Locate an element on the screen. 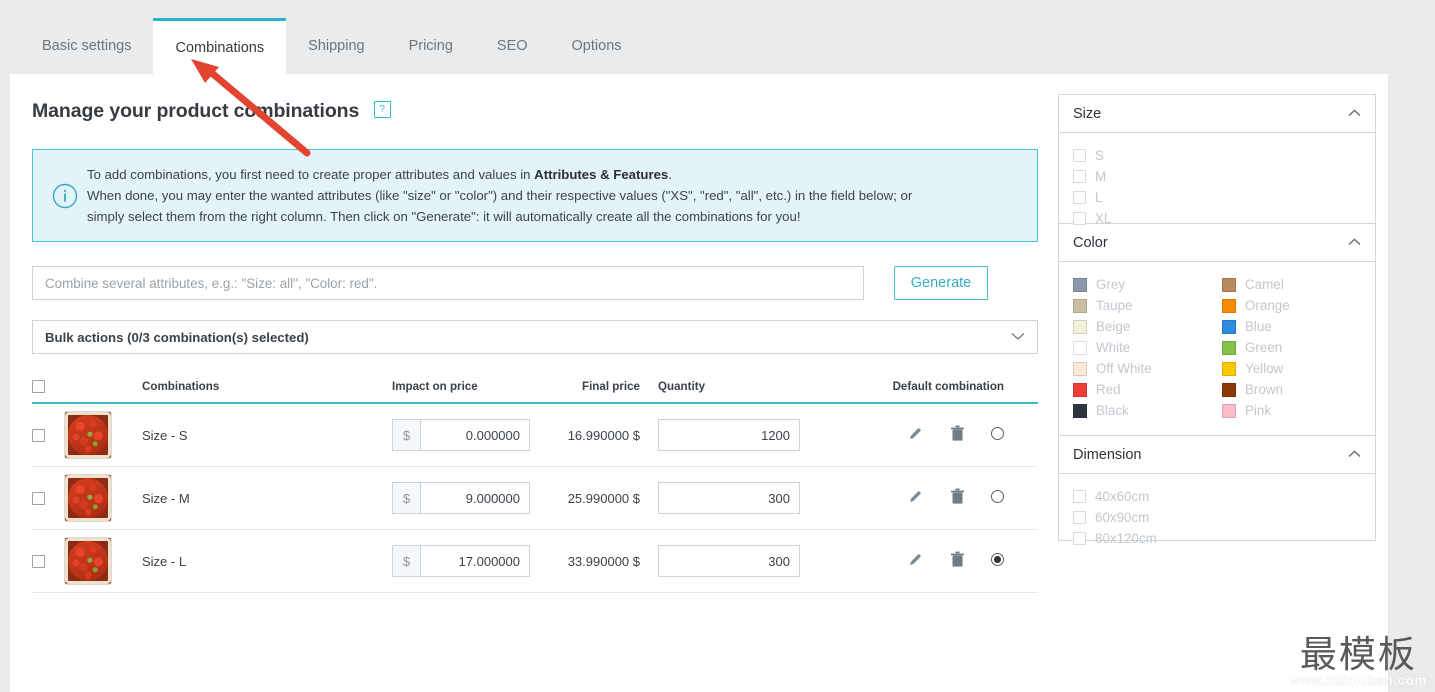 This screenshot has width=1435, height=692. color-option-beige: Beige is located at coordinates (1142, 326).